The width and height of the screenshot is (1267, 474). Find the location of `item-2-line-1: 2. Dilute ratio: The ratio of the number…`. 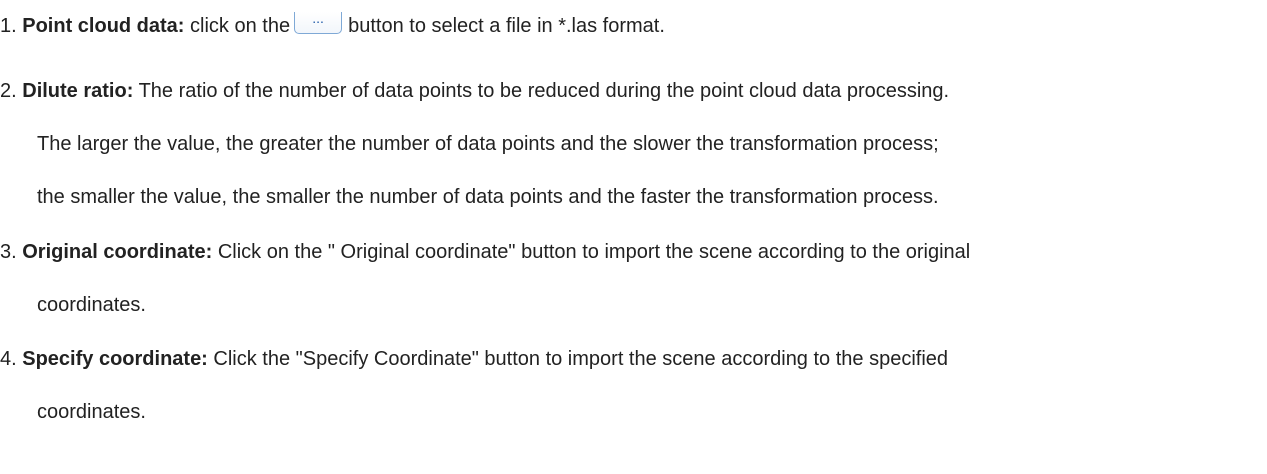

item-2-line-1: 2. Dilute ratio: The ratio of the number… is located at coordinates (474, 91).